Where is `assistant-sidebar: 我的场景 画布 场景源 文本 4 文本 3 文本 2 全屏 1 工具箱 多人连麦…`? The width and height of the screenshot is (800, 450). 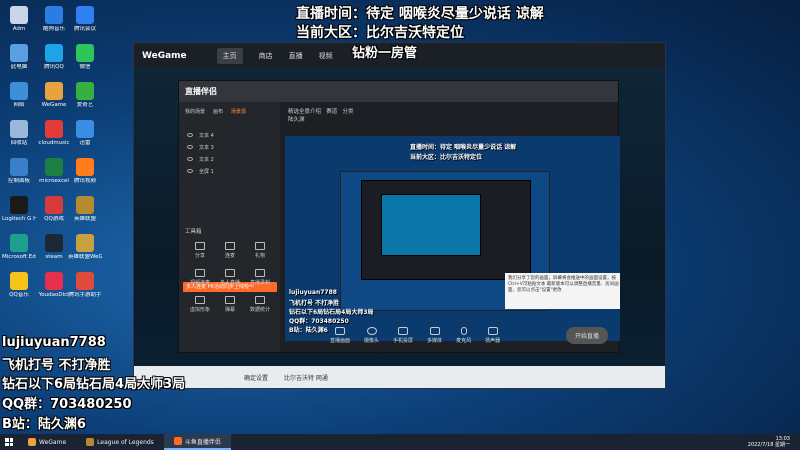
assistant-sidebar: 我的场景 画布 场景源 文本 4 文本 3 文本 2 全屏 1 工具箱 多人连麦… is located at coordinates (229, 227).